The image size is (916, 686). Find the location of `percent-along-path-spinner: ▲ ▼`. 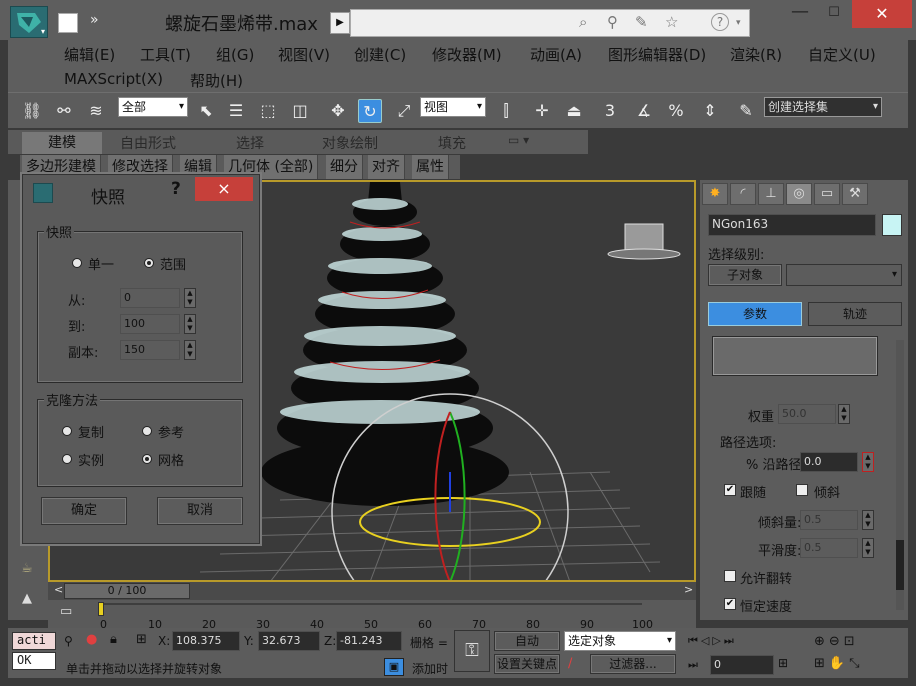

percent-along-path-spinner: ▲ ▼ is located at coordinates (868, 462).